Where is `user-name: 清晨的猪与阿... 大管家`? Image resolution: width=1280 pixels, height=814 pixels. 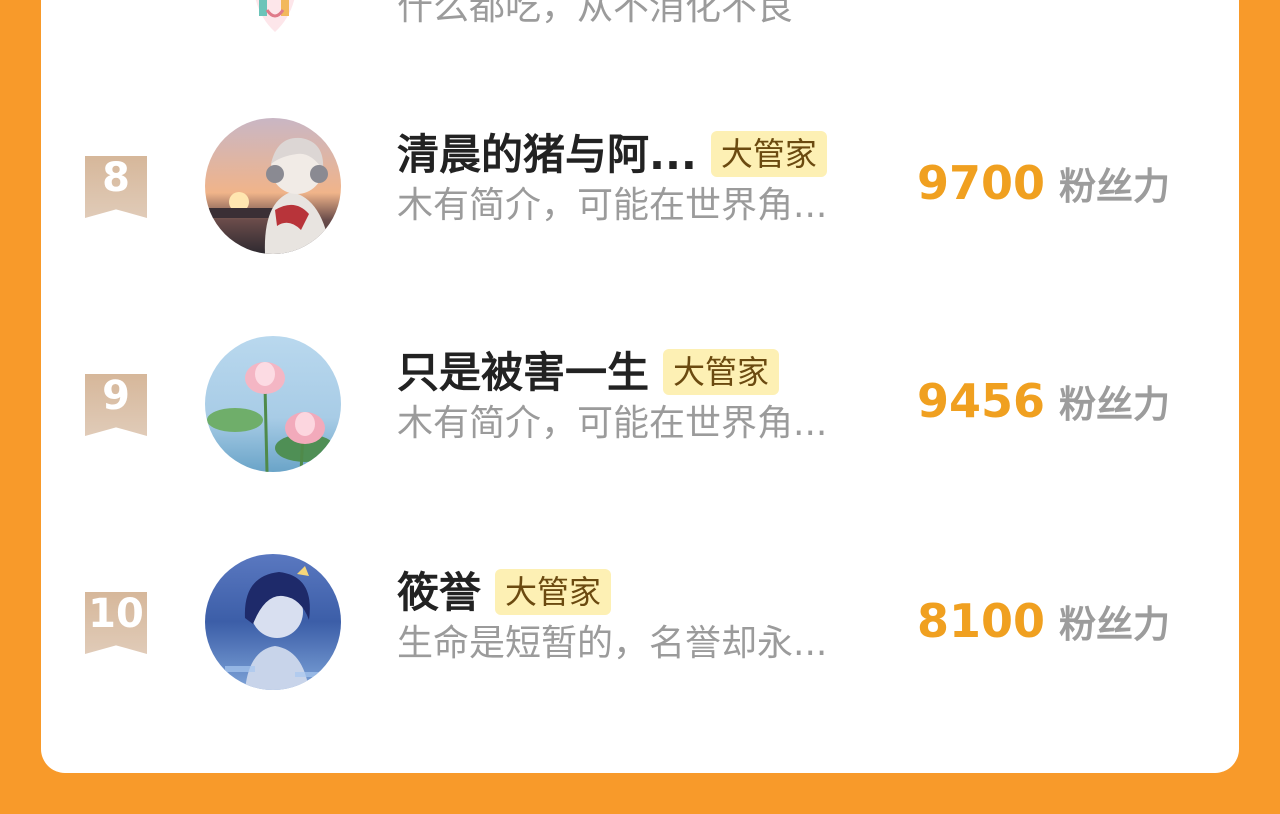 user-name: 清晨的猪与阿... 大管家 is located at coordinates (612, 155).